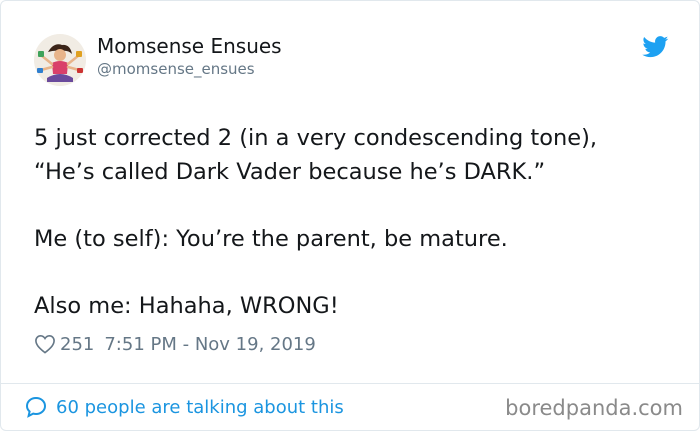  I want to click on heart-icon, so click(45, 344).